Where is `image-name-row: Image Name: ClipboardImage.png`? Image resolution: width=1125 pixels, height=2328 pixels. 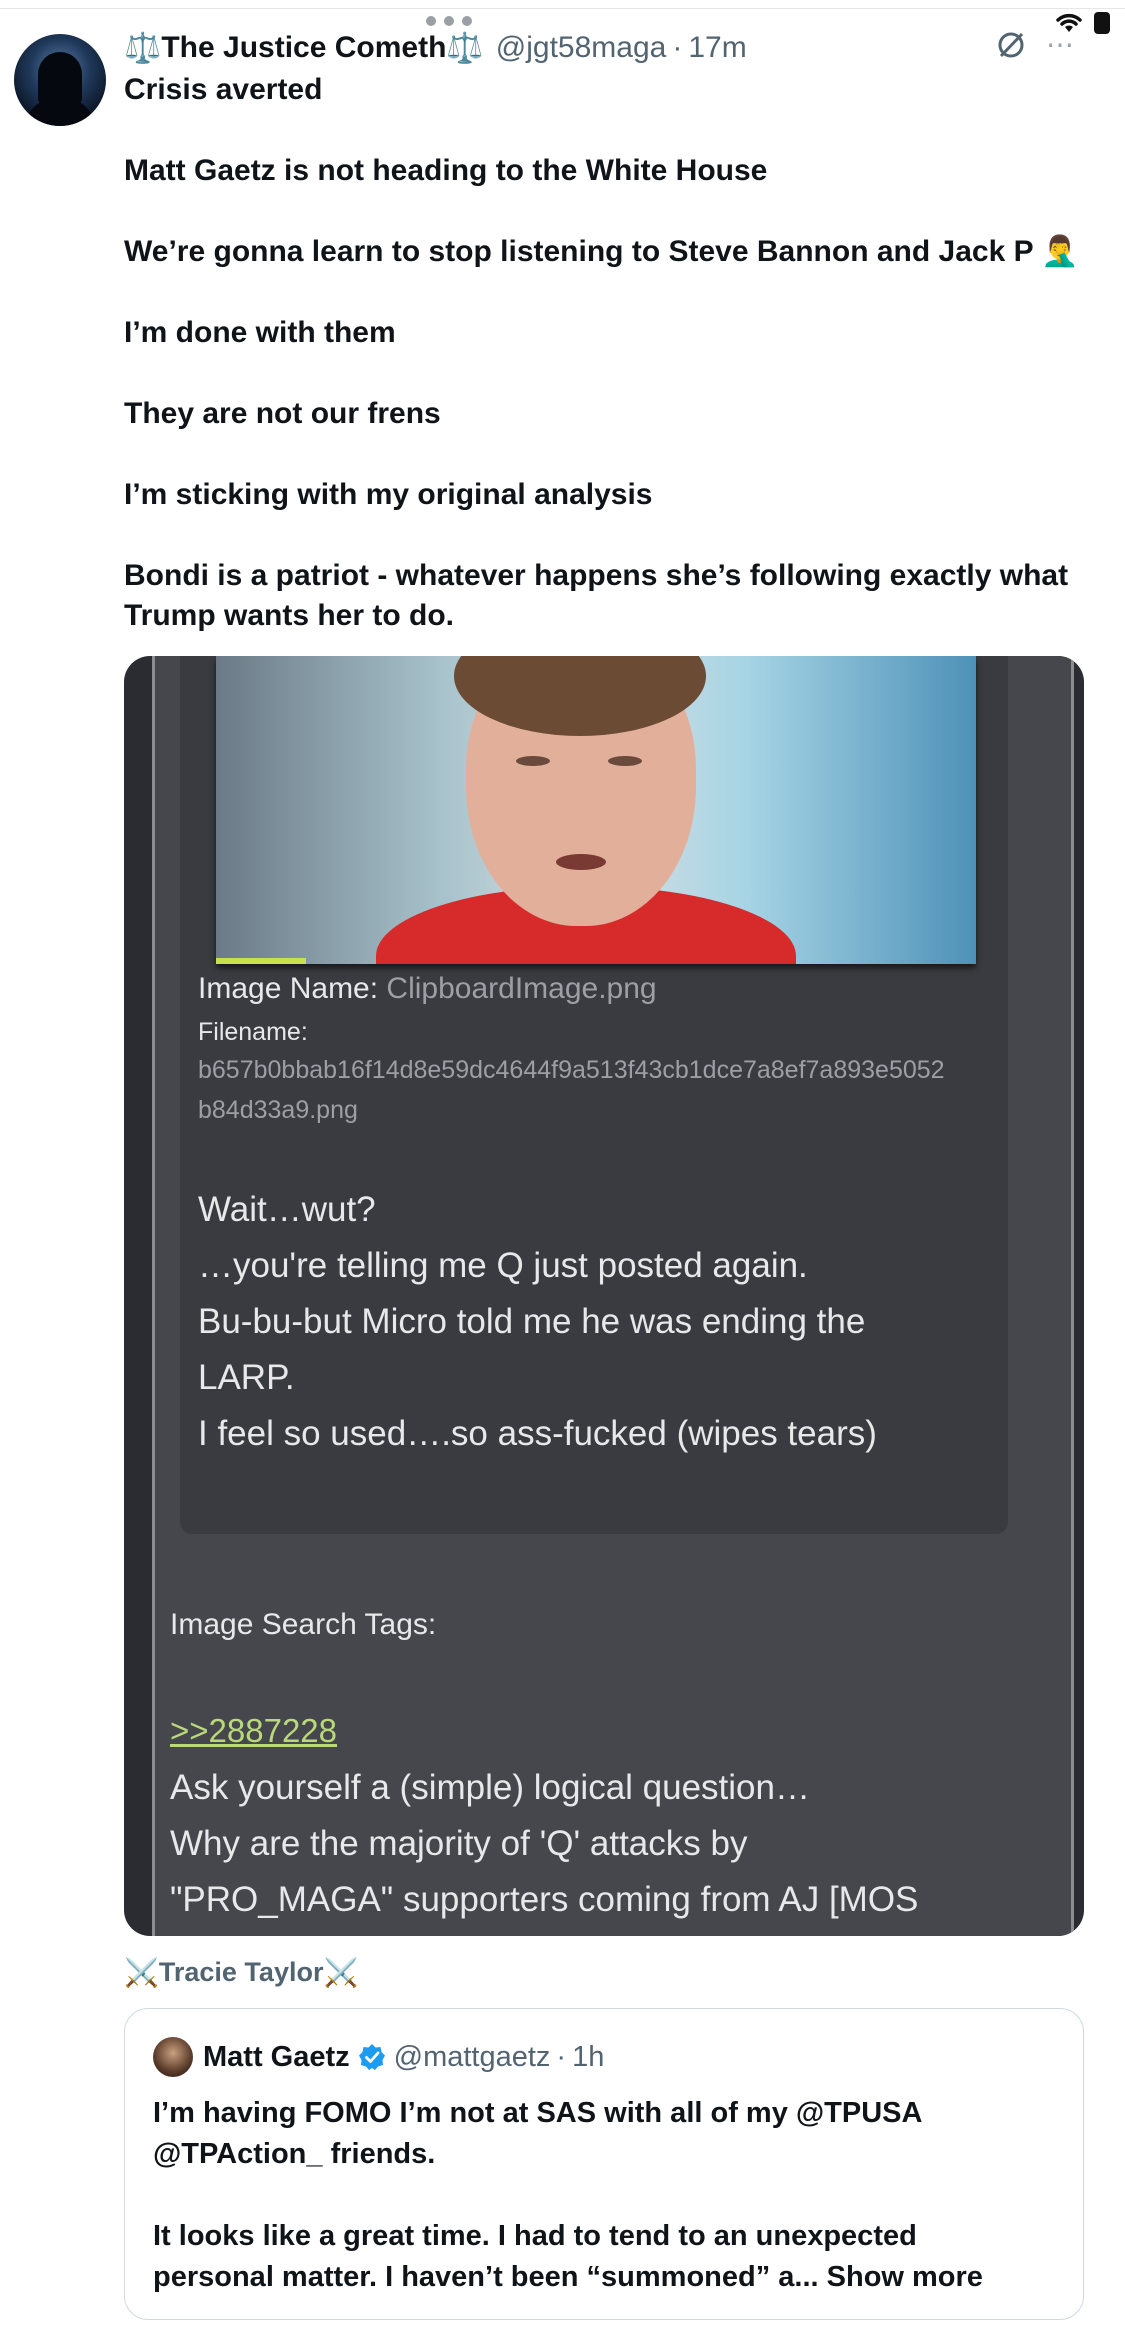 image-name-row: Image Name: ClipboardImage.png is located at coordinates (427, 989).